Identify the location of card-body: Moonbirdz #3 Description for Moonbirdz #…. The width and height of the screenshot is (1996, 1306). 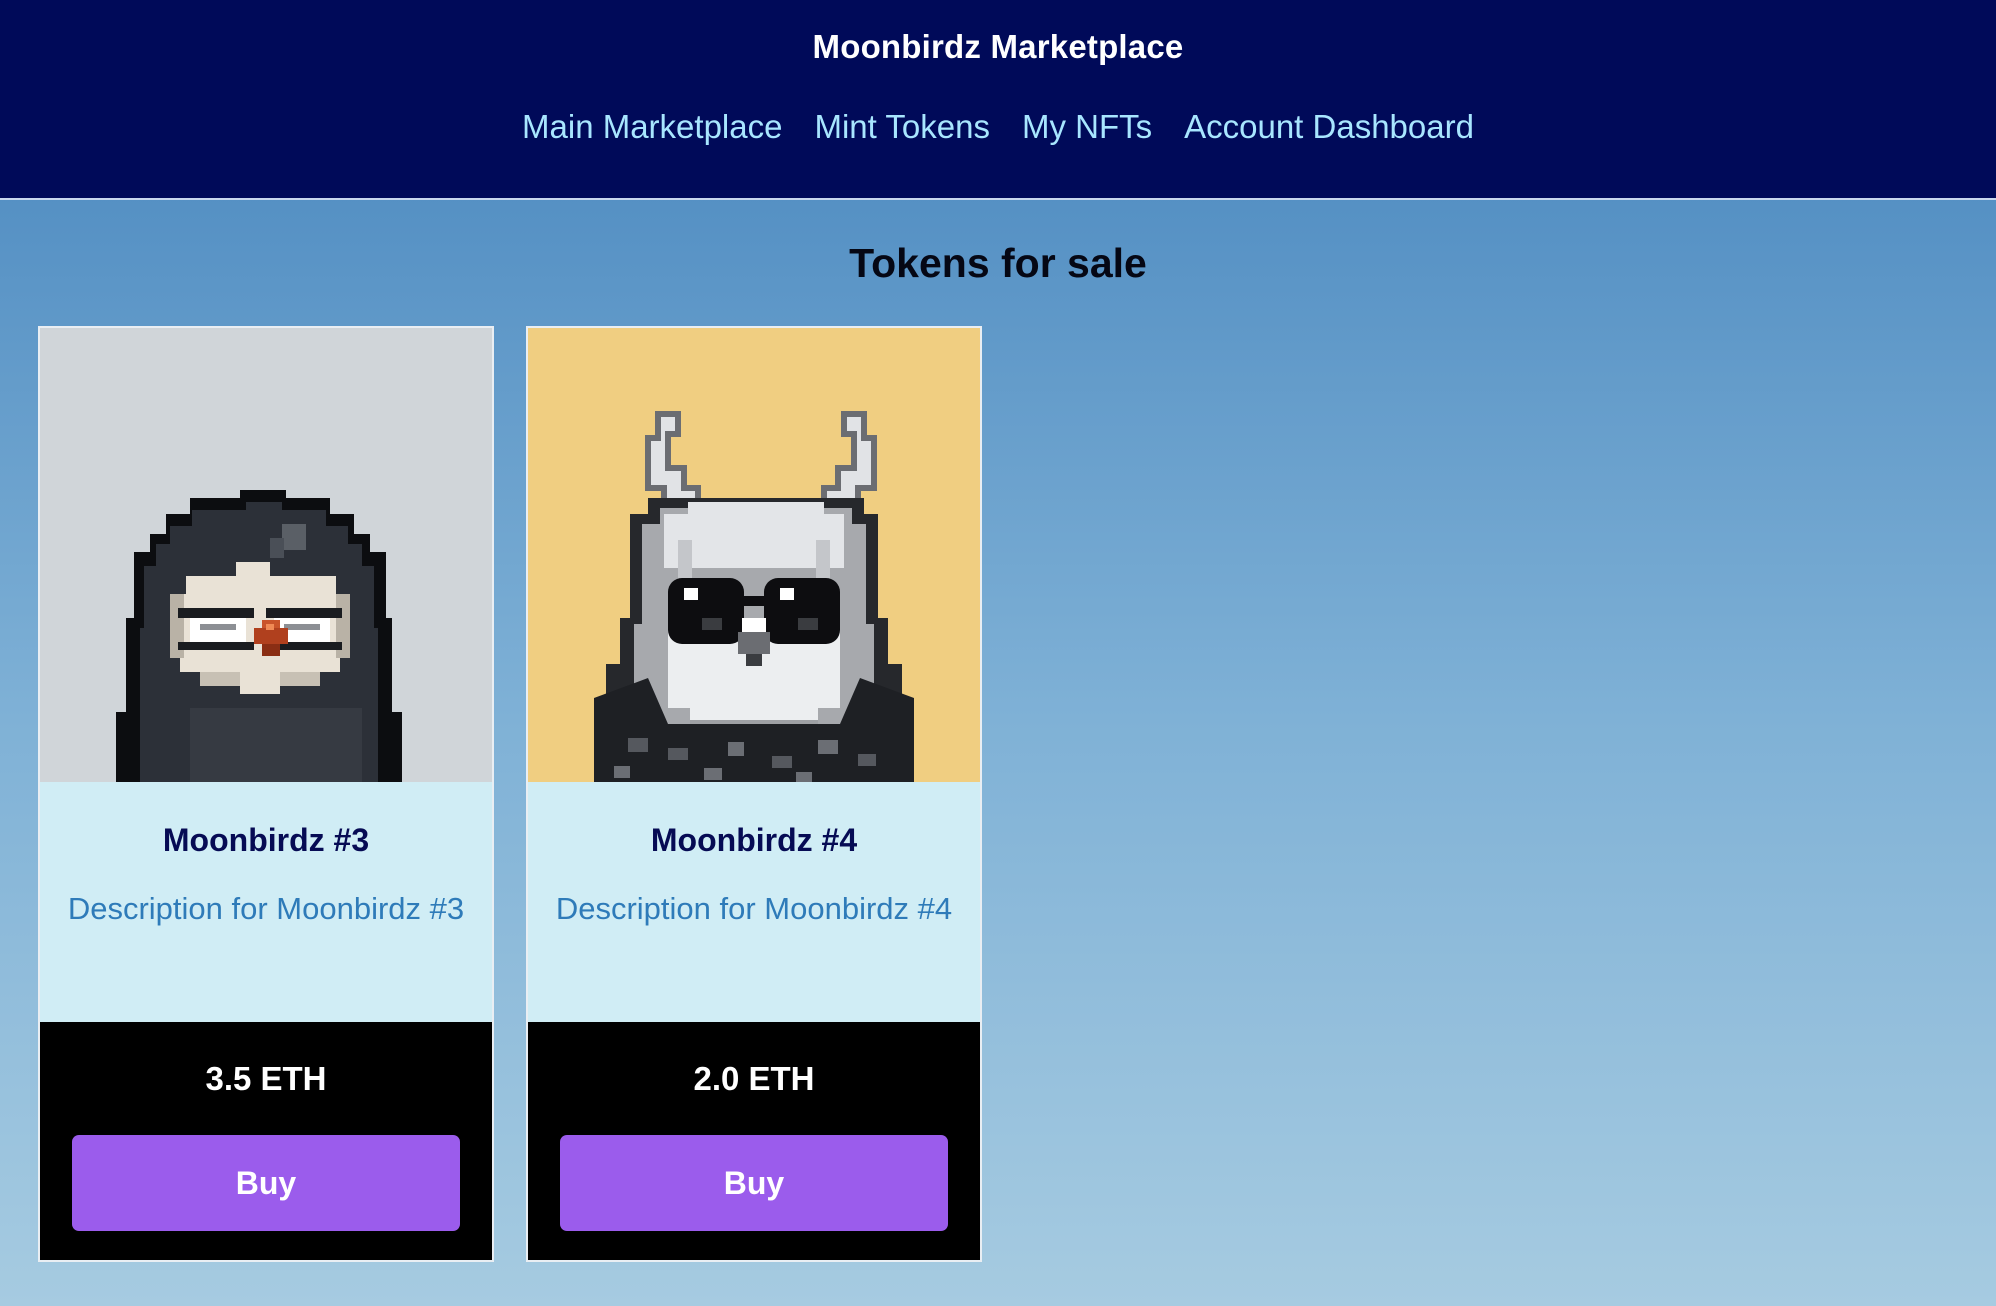
(266, 902).